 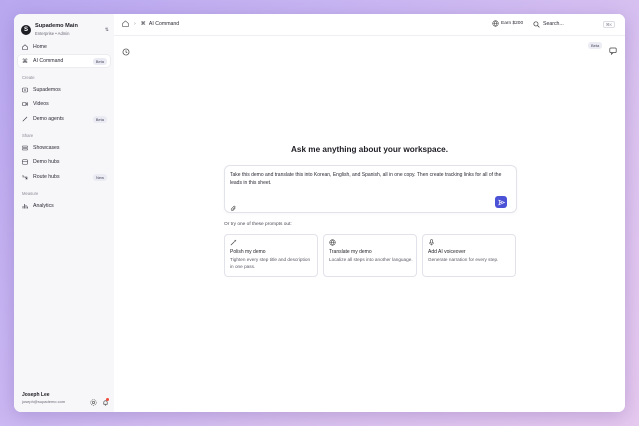 What do you see at coordinates (536, 24) in the screenshot?
I see `search-icon` at bounding box center [536, 24].